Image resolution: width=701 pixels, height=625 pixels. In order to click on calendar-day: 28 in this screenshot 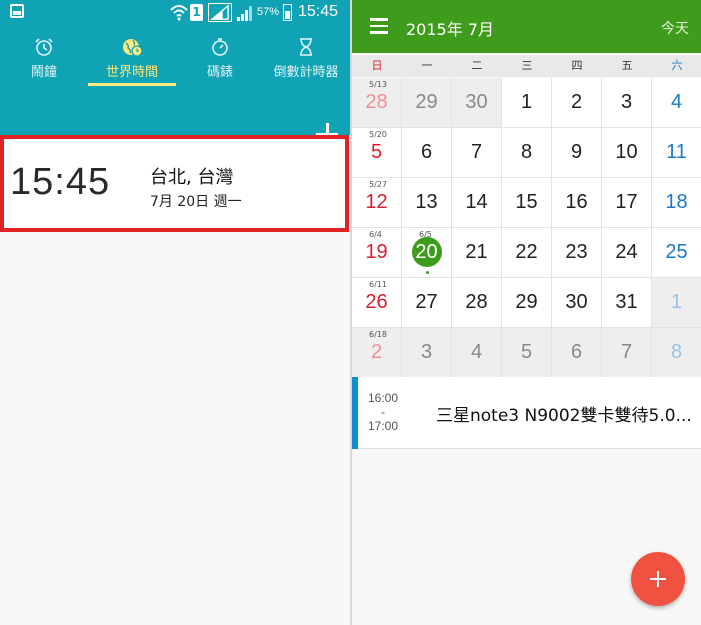, I will do `click(477, 303)`.